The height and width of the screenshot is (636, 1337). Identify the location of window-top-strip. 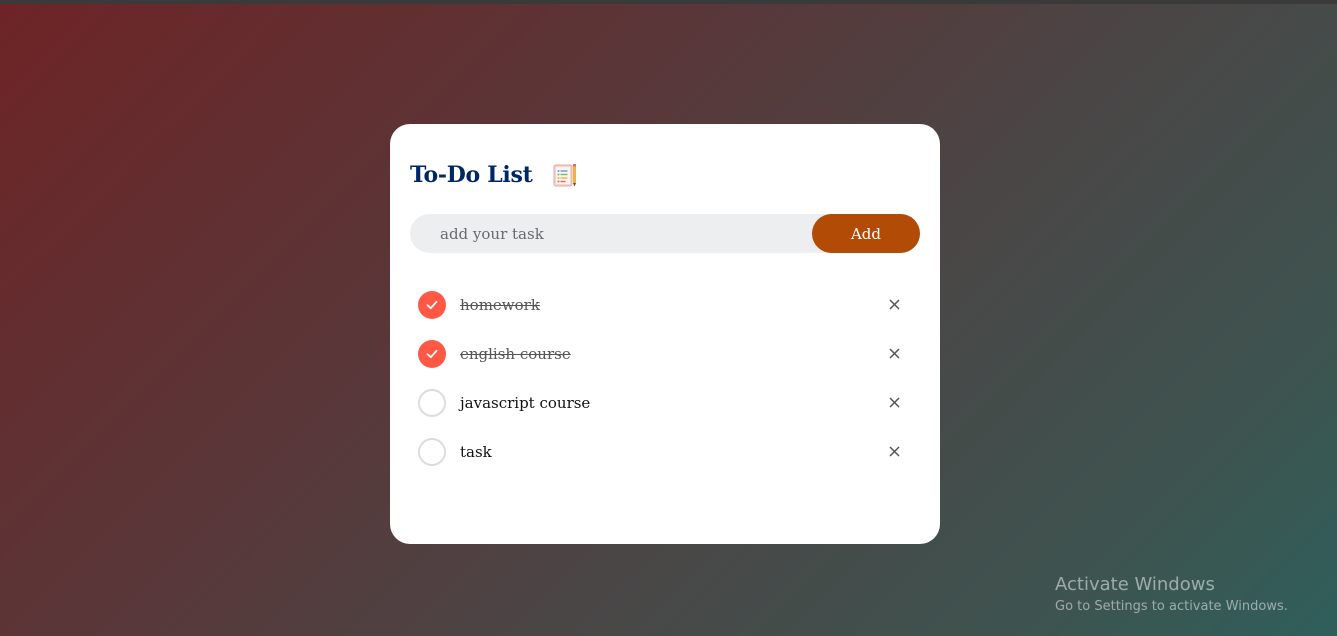
(668, 2).